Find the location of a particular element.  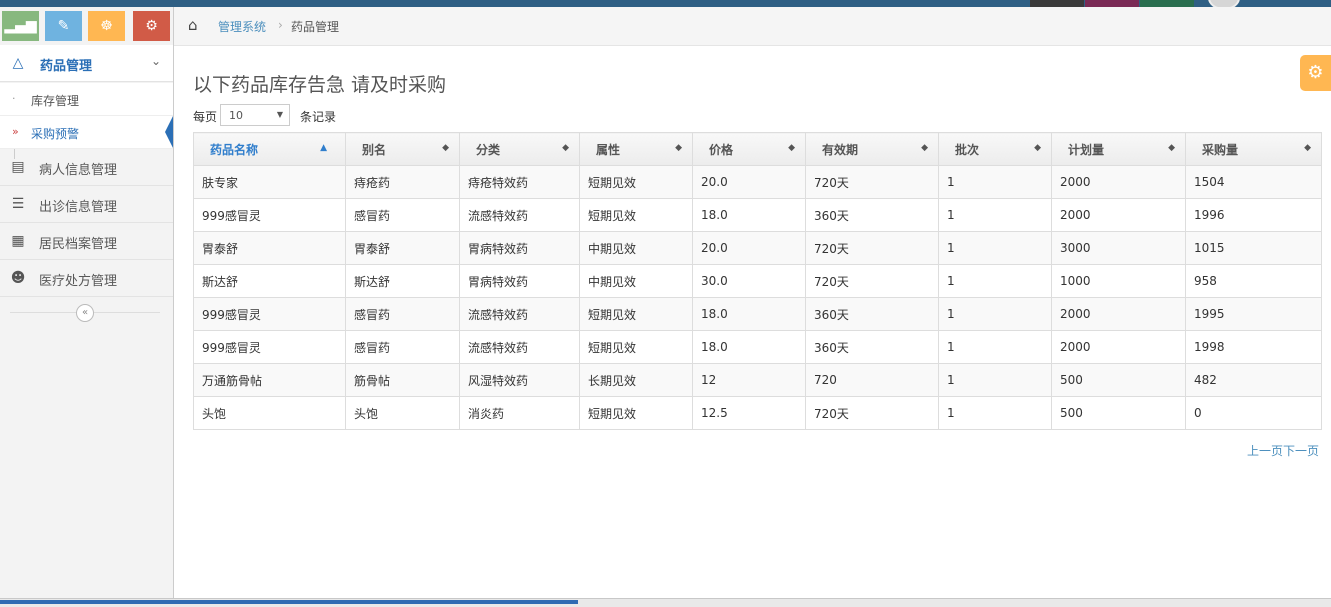

settings-gear-icon: ⚙ is located at coordinates (1315, 73).